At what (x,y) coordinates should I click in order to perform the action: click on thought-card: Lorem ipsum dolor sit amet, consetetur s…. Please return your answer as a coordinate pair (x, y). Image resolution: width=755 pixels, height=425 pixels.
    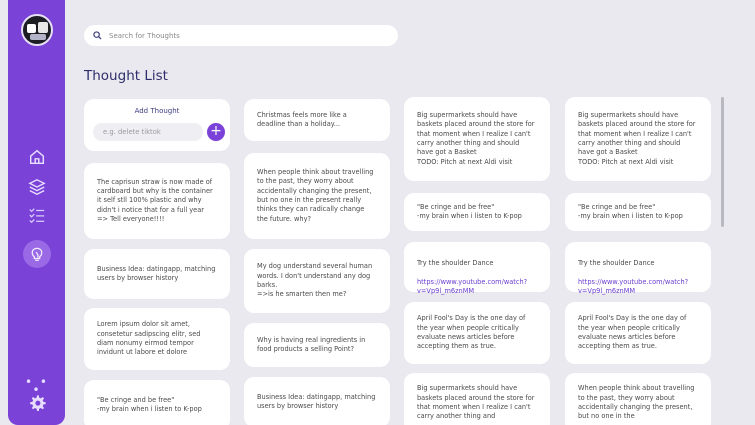
    Looking at the image, I should click on (157, 339).